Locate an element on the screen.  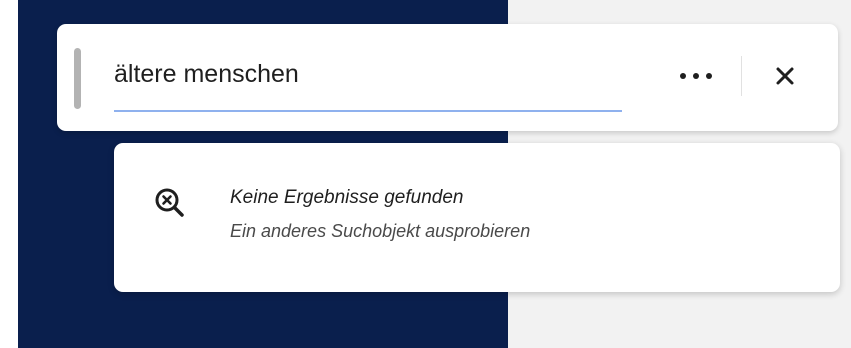
ellipsis-horizontal-icon is located at coordinates (696, 76).